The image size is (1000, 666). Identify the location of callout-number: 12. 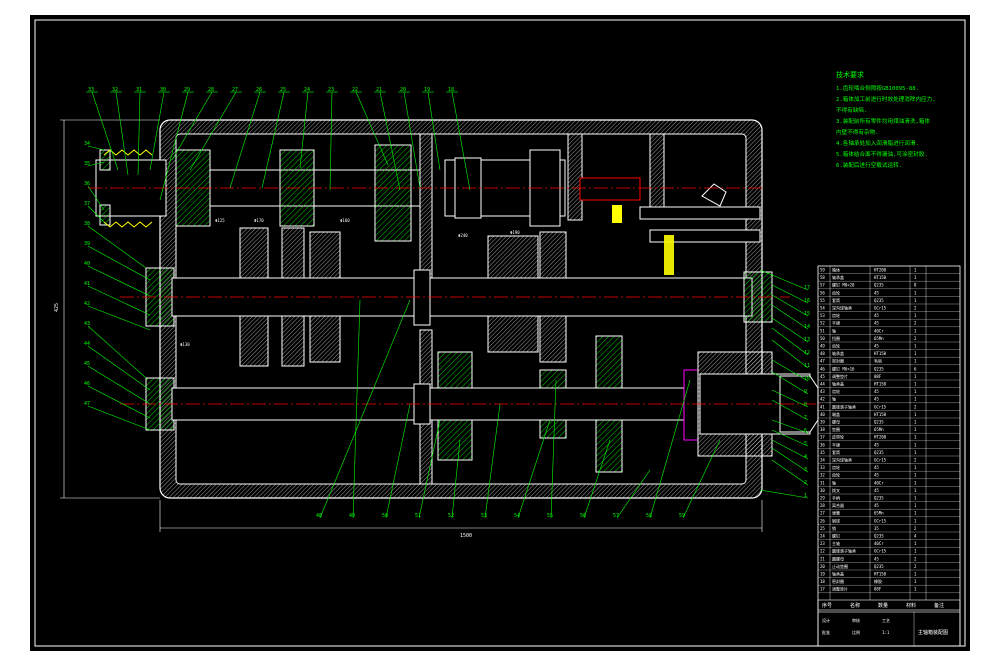
(807, 353).